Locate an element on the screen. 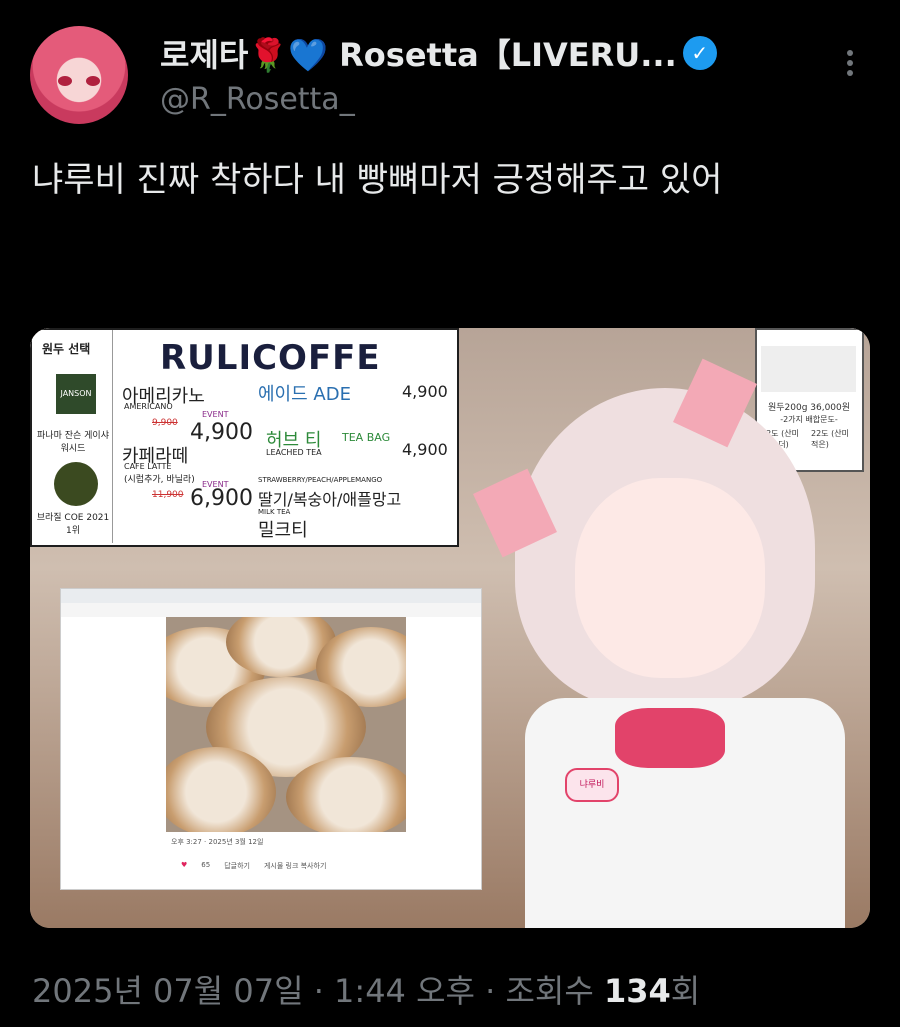 The width and height of the screenshot is (900, 1027). menu-americano-en: AMERICANO is located at coordinates (148, 406).